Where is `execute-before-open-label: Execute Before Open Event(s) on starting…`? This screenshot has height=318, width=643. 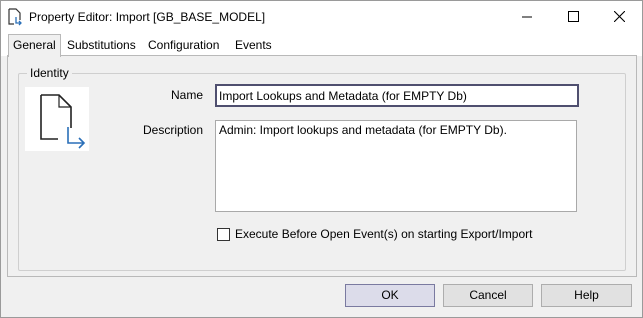
execute-before-open-label: Execute Before Open Event(s) on starting… is located at coordinates (383, 234).